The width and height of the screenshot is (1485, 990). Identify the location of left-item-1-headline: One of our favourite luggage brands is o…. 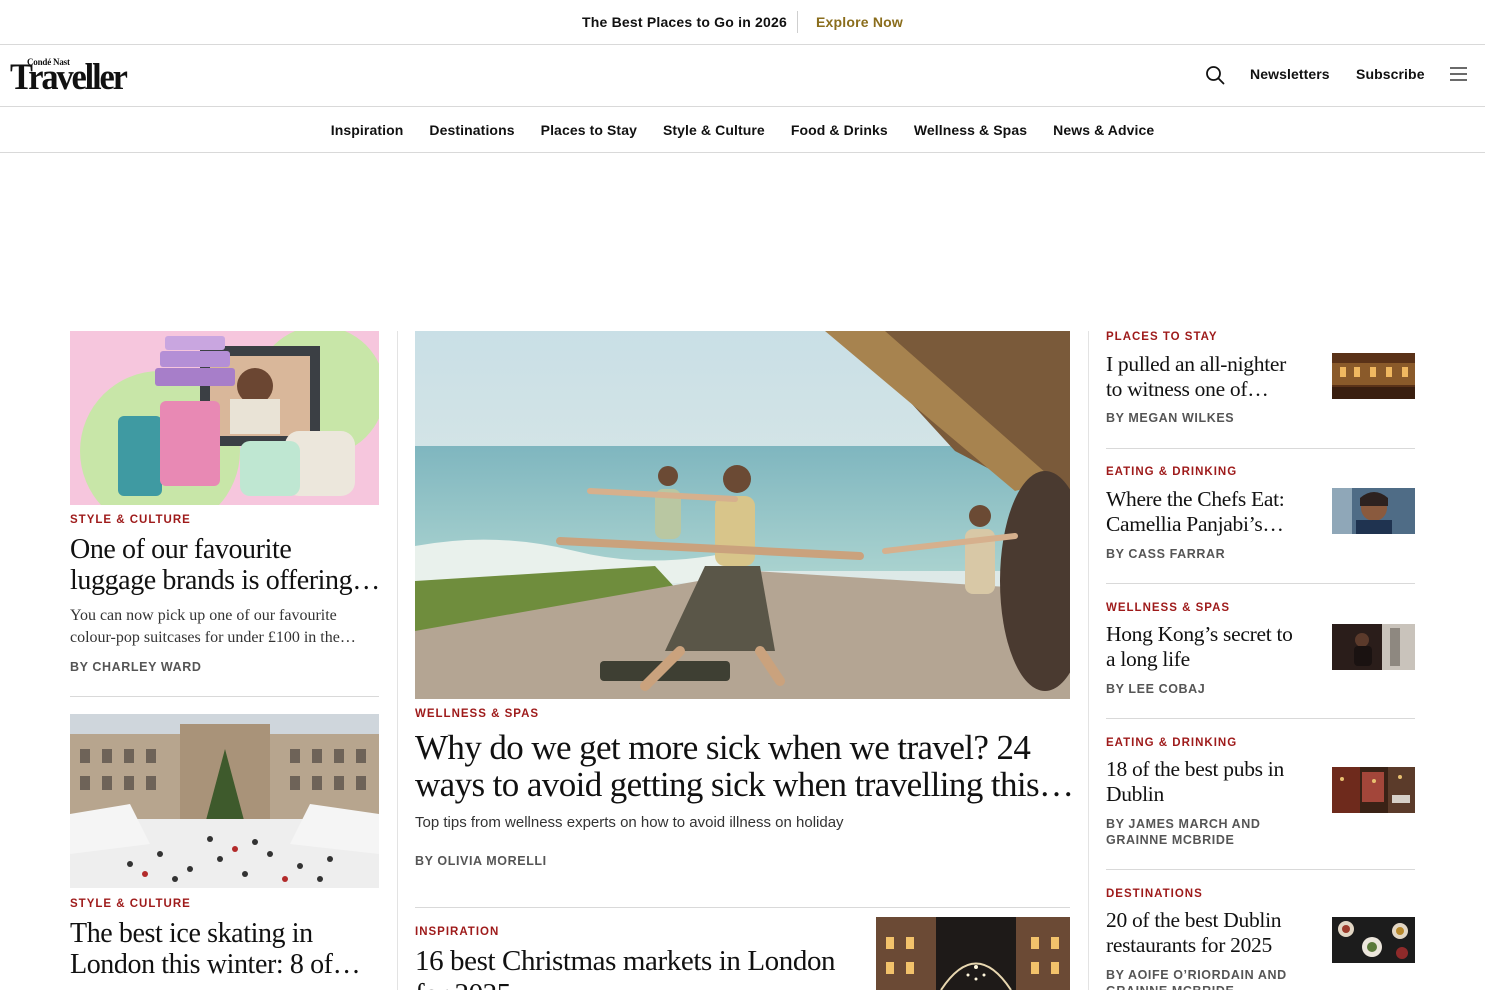
(225, 565).